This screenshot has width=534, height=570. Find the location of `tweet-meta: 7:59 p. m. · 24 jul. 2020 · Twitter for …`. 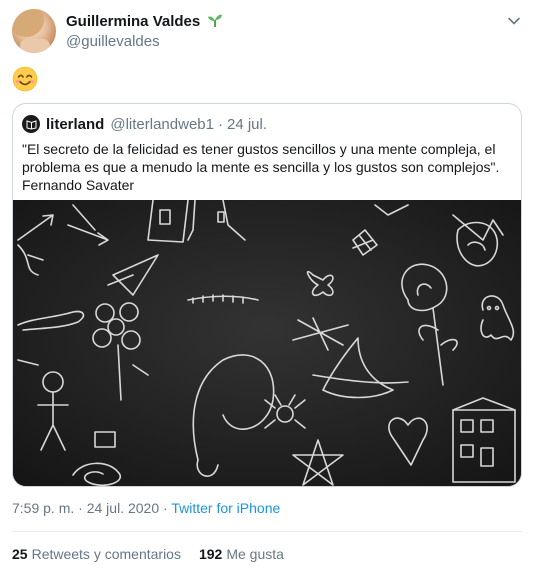

tweet-meta: 7:59 p. m. · 24 jul. 2020 · Twitter for … is located at coordinates (146, 508).